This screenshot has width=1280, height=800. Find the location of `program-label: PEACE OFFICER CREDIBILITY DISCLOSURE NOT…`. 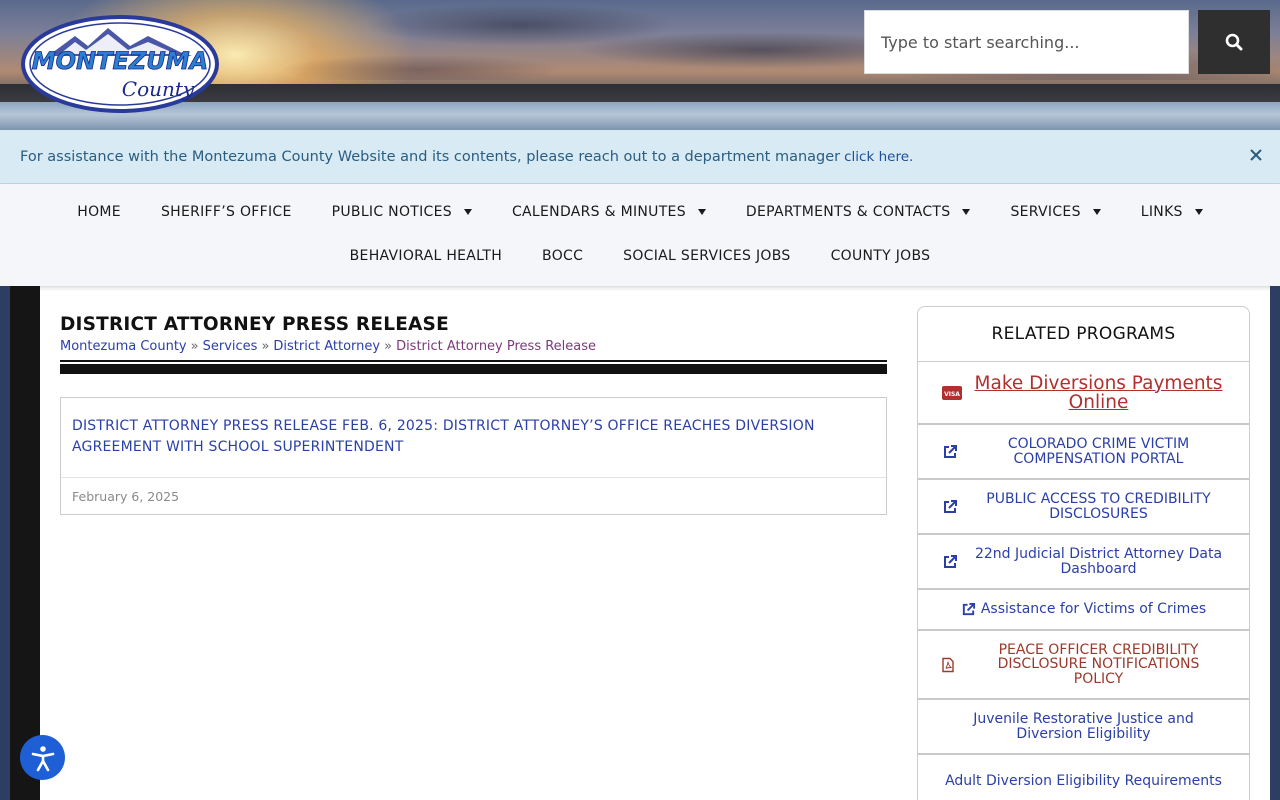

program-label: PEACE OFFICER CREDIBILITY DISCLOSURE NOT… is located at coordinates (1098, 664).